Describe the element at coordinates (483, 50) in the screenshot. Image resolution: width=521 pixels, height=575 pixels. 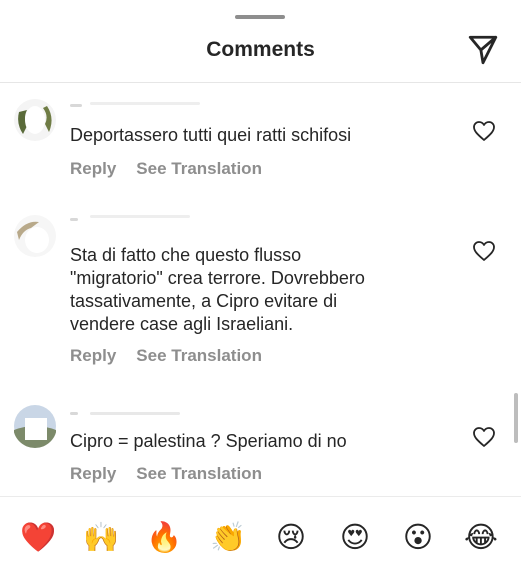
I see `paper-plane-icon` at that location.